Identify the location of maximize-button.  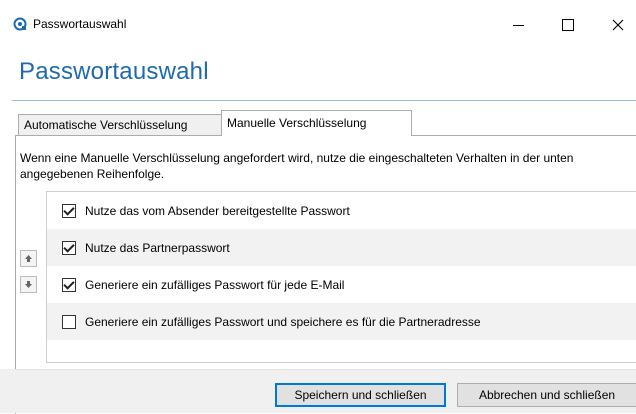
(568, 25).